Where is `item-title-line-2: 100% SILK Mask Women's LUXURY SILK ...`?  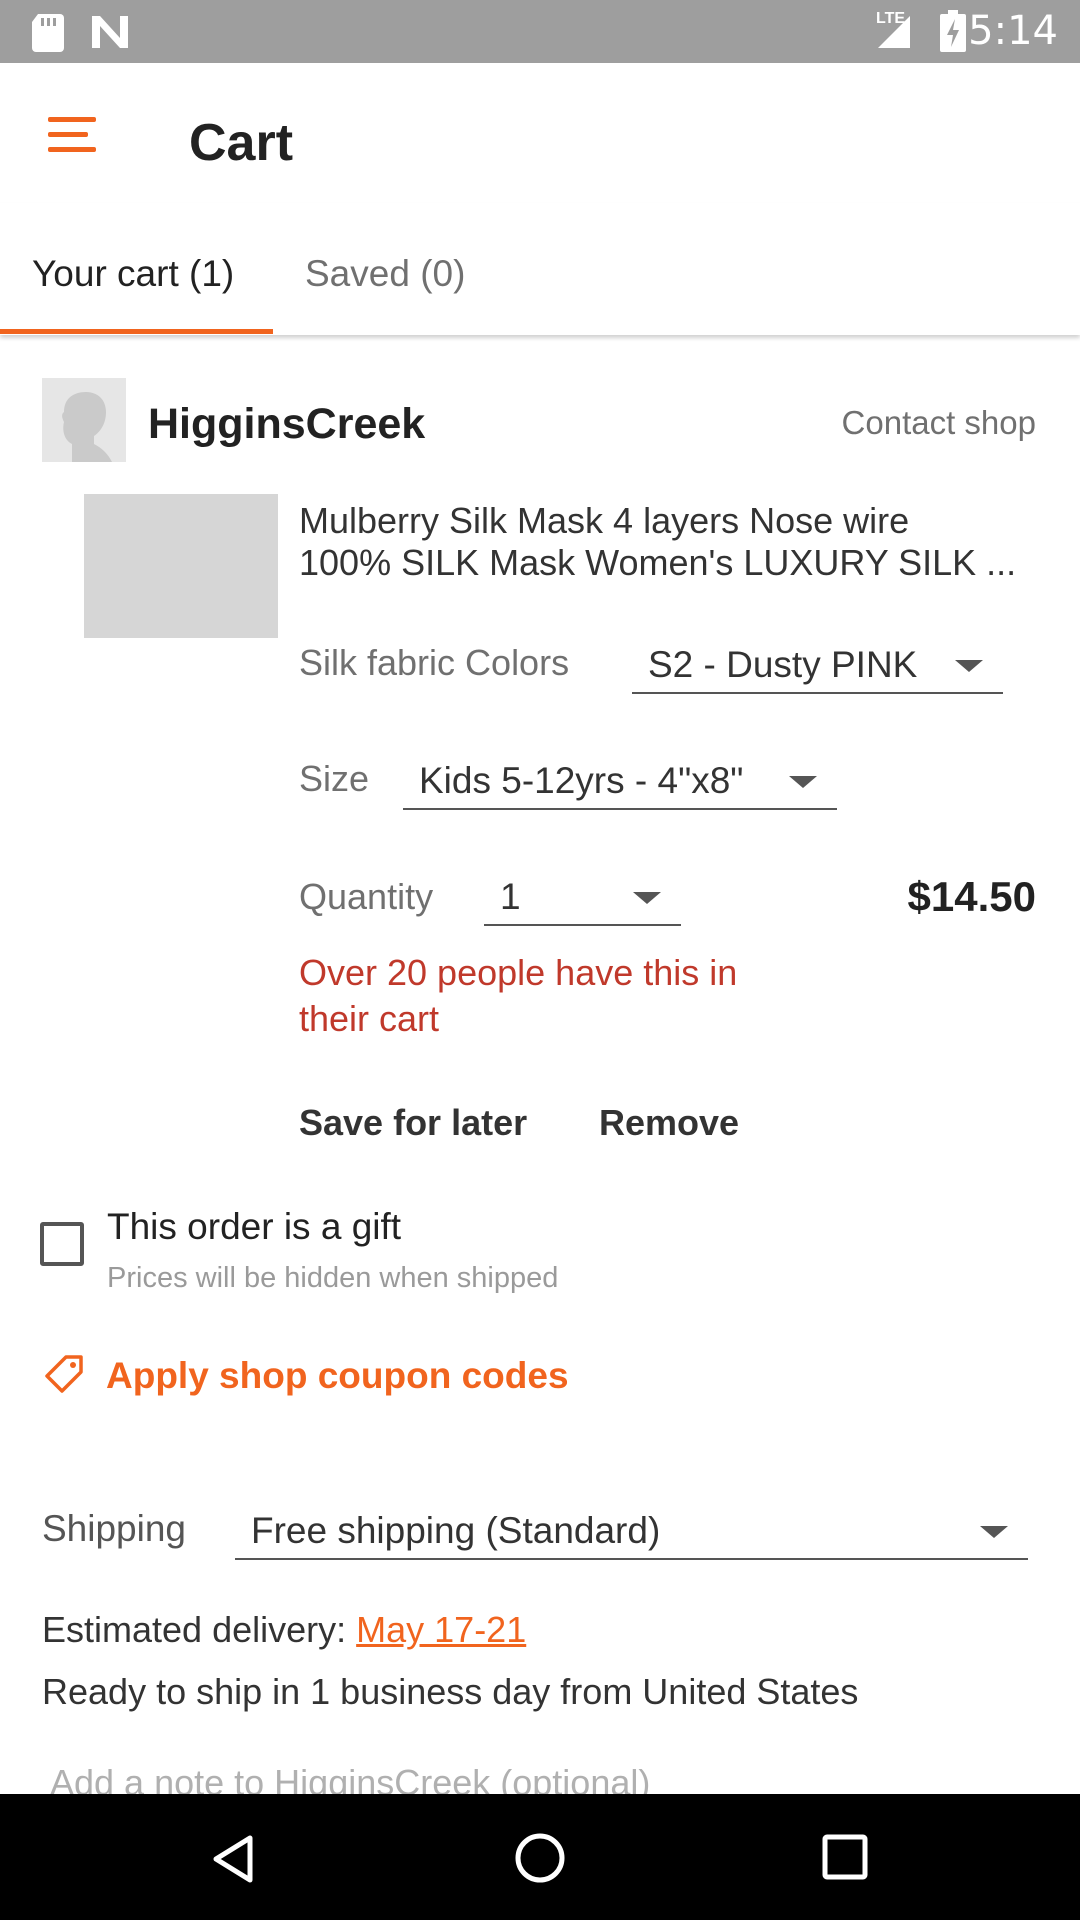 item-title-line-2: 100% SILK Mask Women's LUXURY SILK ... is located at coordinates (658, 562).